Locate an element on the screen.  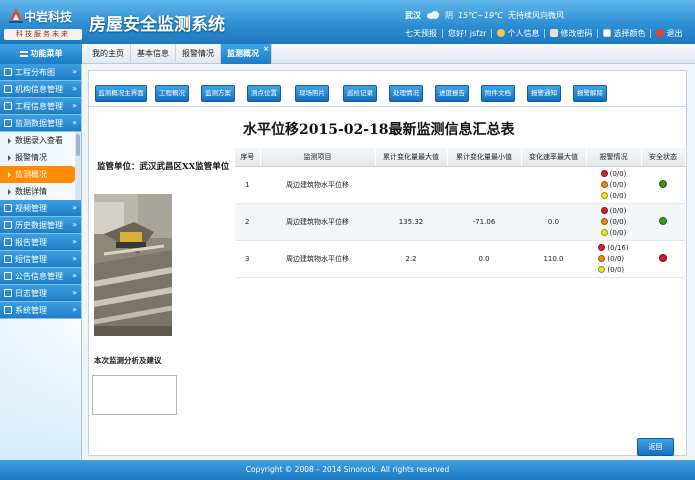
handling-status-button: 处理情况 is located at coordinates (406, 93).